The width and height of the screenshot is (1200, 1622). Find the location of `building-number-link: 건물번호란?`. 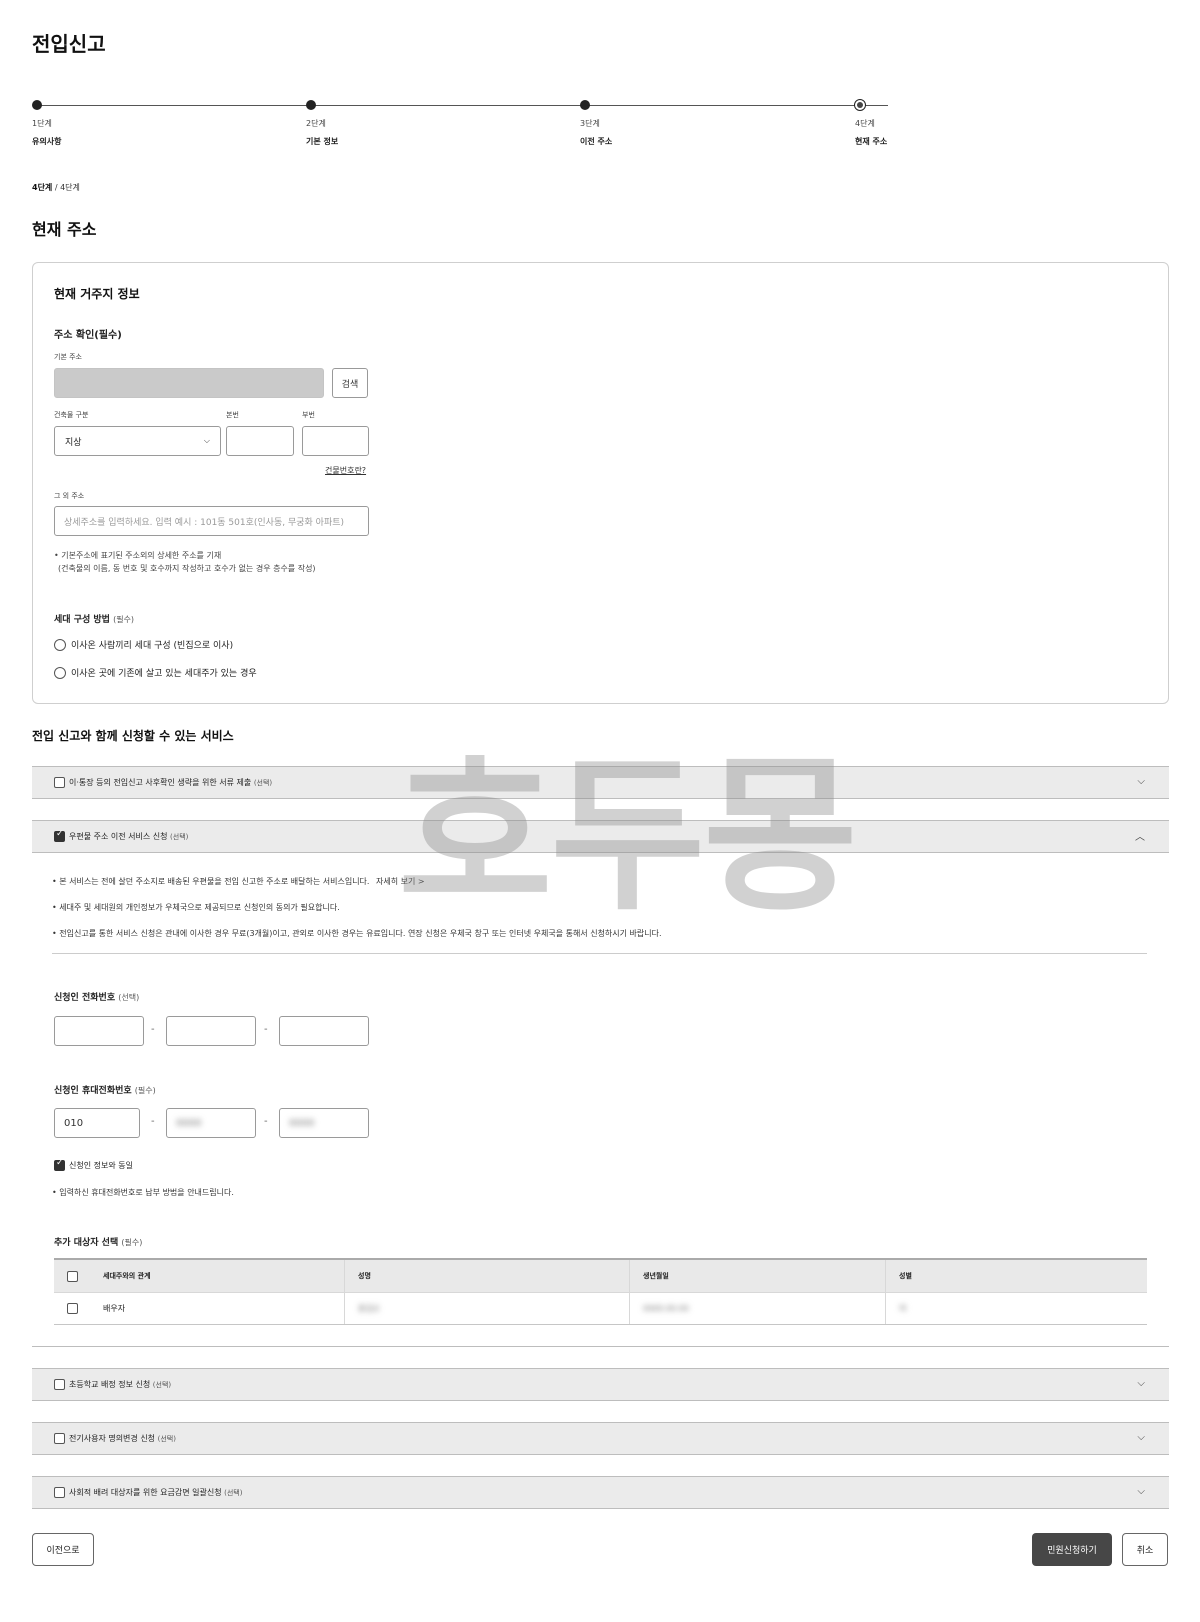

building-number-link: 건물번호란? is located at coordinates (345, 470).